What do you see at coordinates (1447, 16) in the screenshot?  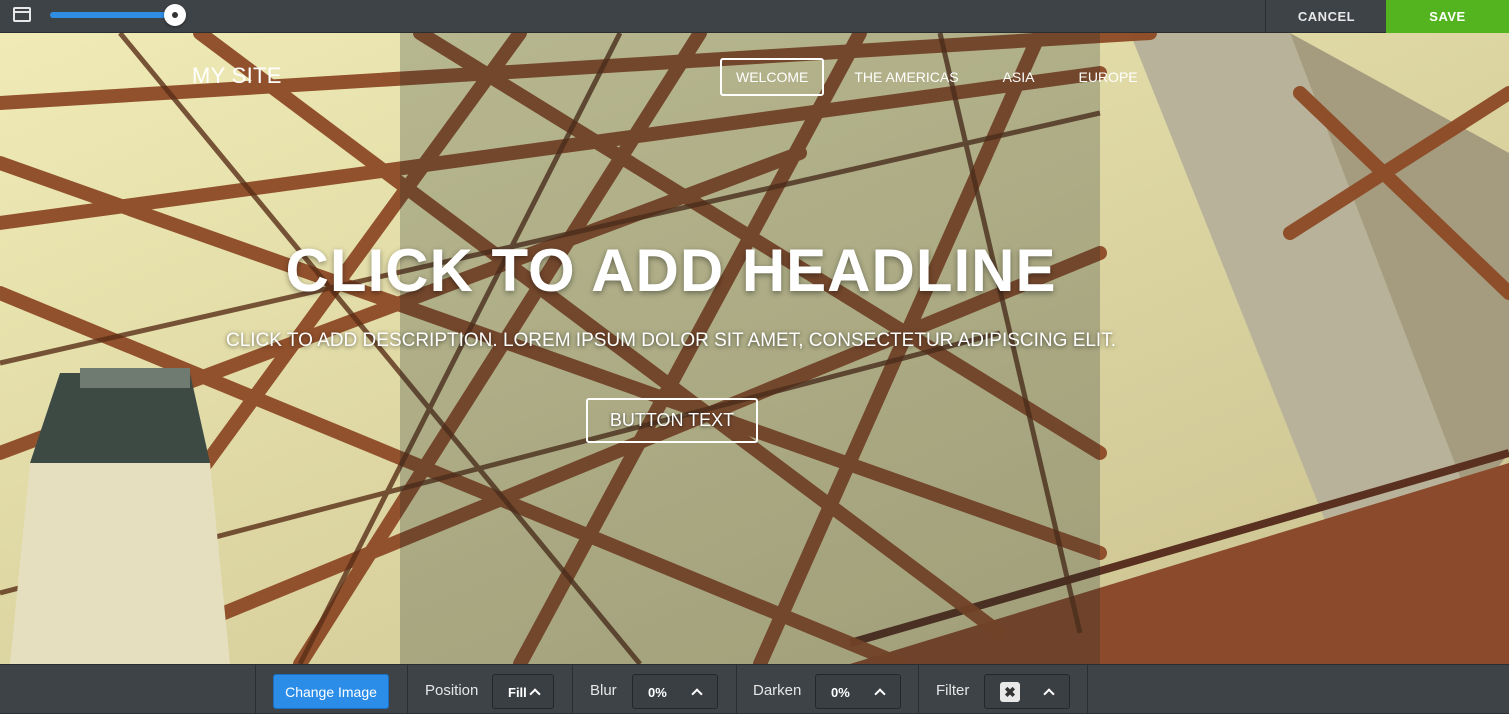 I see `save-button: SAVE` at bounding box center [1447, 16].